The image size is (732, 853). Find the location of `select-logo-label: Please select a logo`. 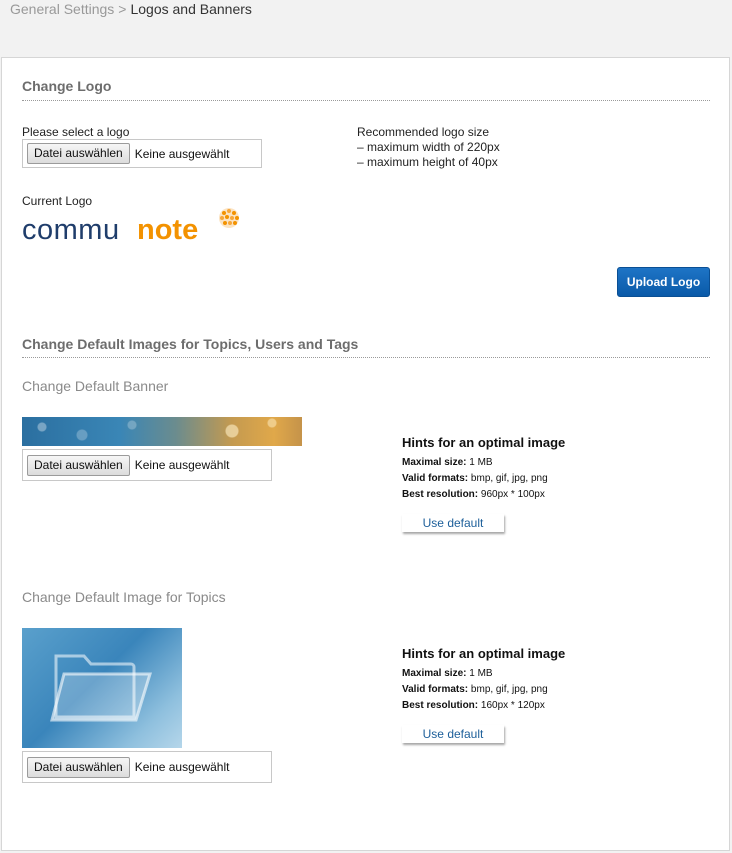

select-logo-label: Please select a logo is located at coordinates (76, 132).